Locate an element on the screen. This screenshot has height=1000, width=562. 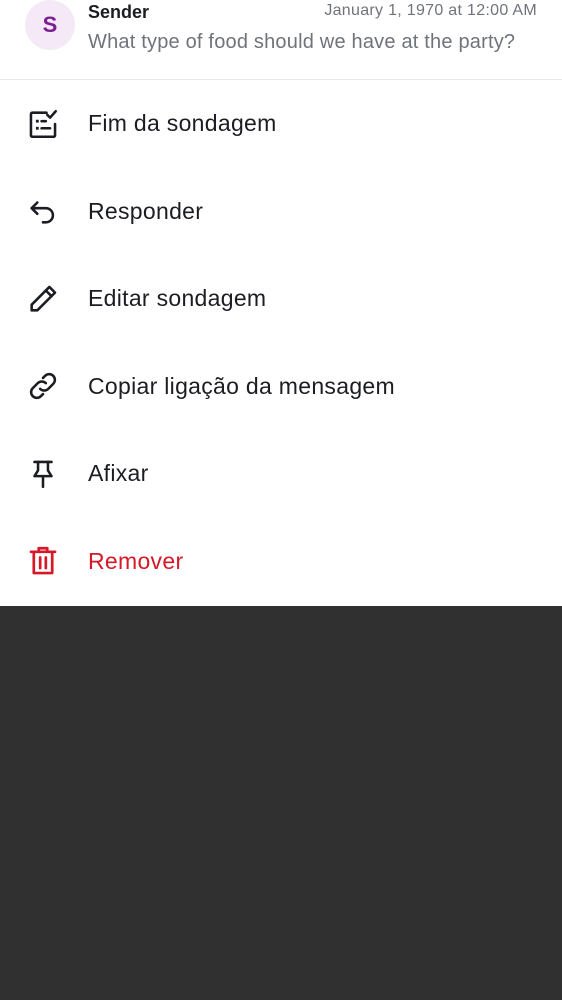
menu-item-reply: Responder is located at coordinates (281, 212).